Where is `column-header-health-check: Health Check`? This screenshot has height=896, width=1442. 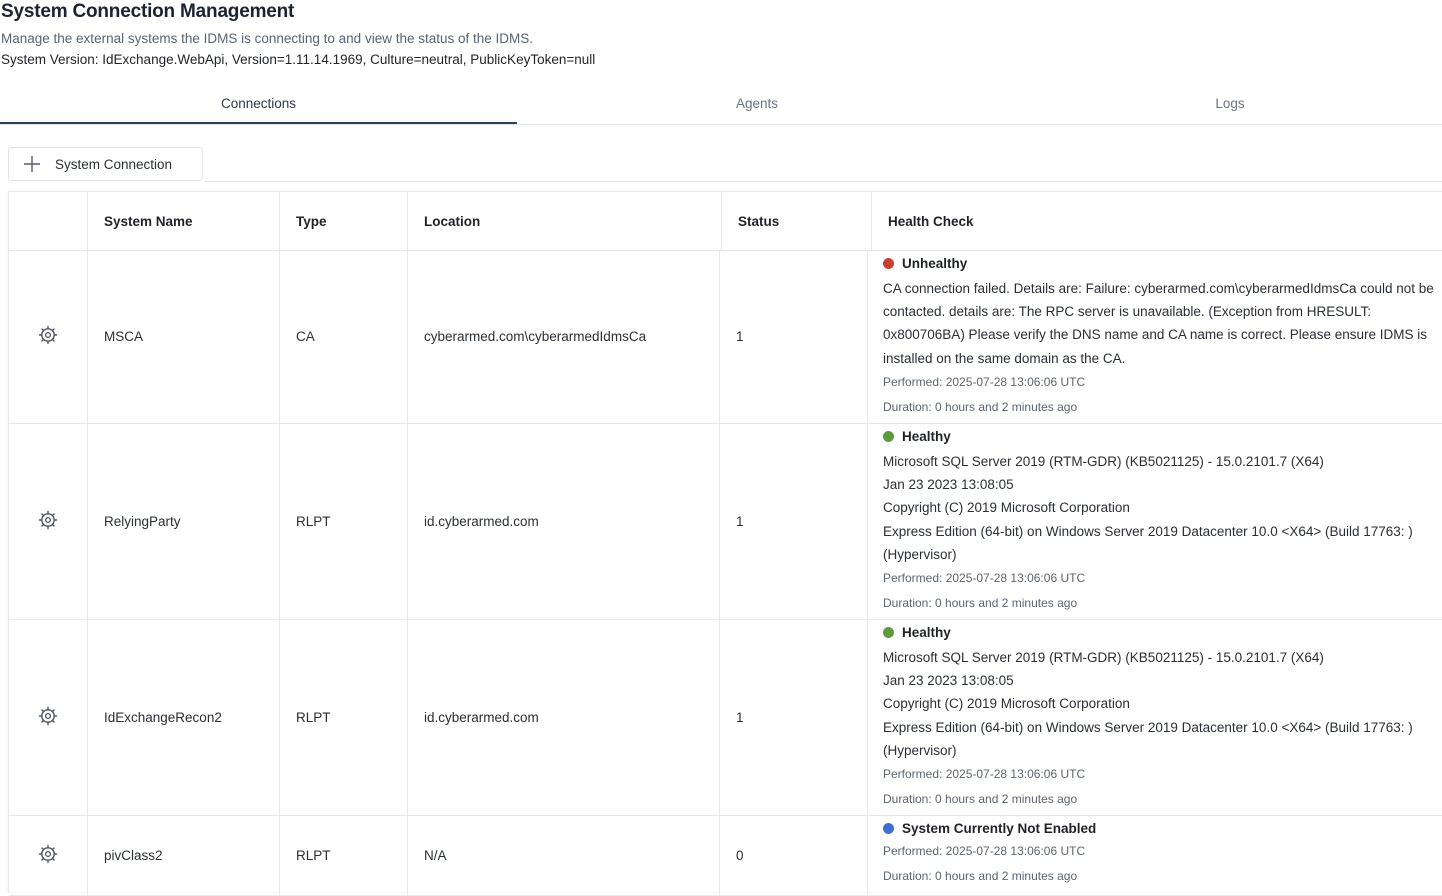 column-header-health-check: Health Check is located at coordinates (1157, 221).